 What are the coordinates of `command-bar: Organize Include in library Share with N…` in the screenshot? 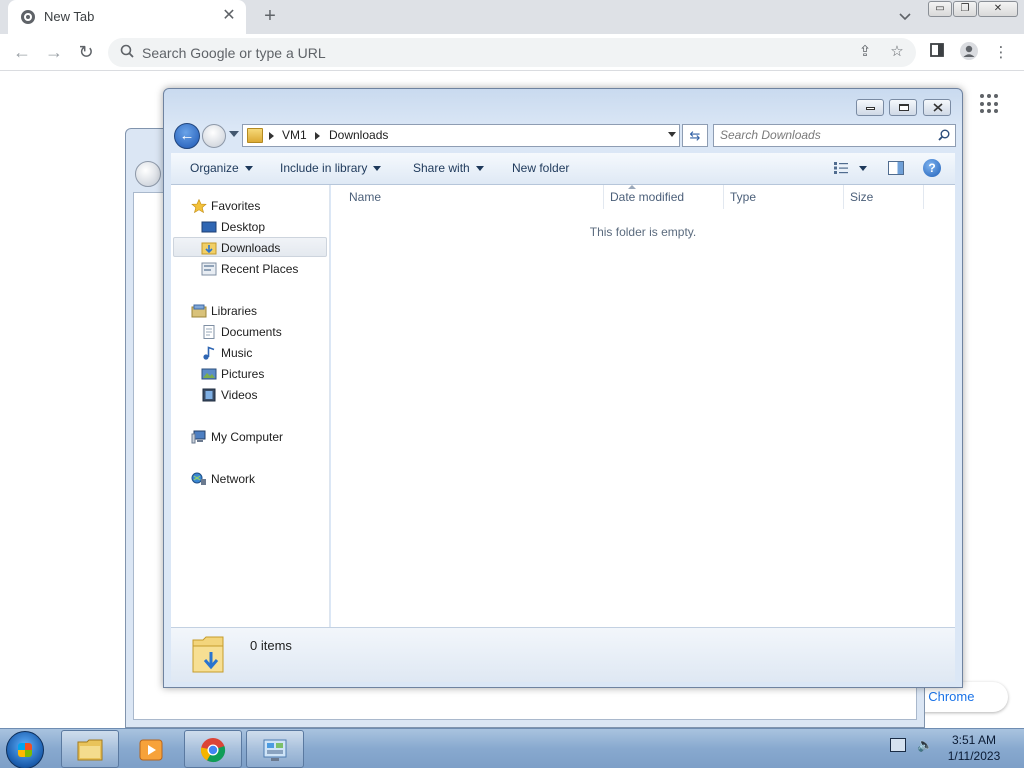 It's located at (563, 169).